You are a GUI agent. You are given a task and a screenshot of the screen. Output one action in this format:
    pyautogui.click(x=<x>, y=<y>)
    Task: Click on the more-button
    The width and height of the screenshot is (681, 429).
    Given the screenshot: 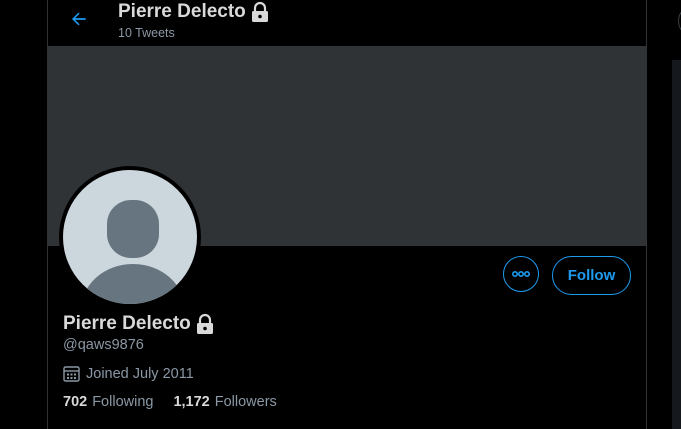 What is the action you would take?
    pyautogui.click(x=521, y=274)
    